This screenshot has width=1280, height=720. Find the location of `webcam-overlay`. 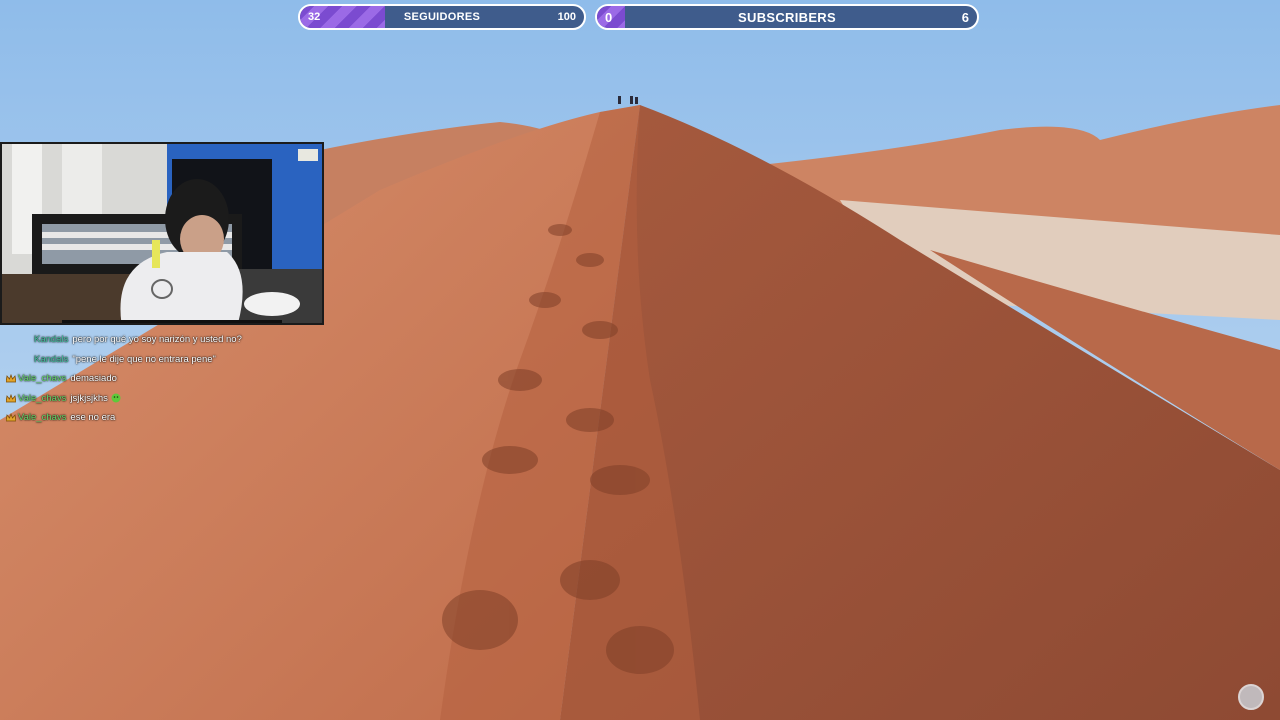

webcam-overlay is located at coordinates (162, 233).